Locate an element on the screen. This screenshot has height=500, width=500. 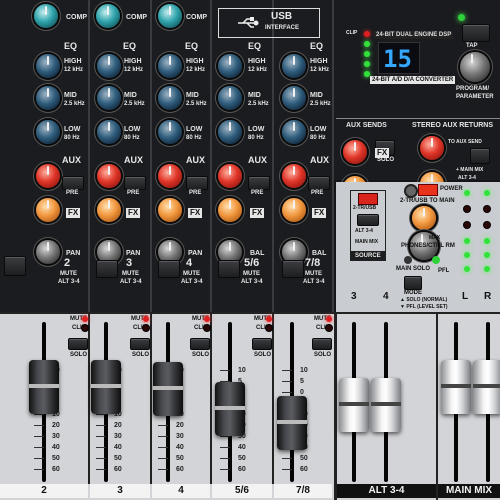
tr-usb-knob is located at coordinates (424, 218).